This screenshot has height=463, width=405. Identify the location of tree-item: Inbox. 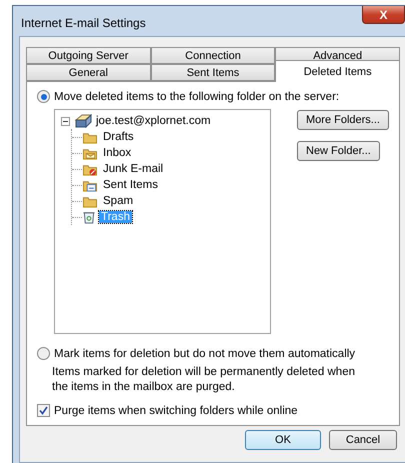
(117, 153).